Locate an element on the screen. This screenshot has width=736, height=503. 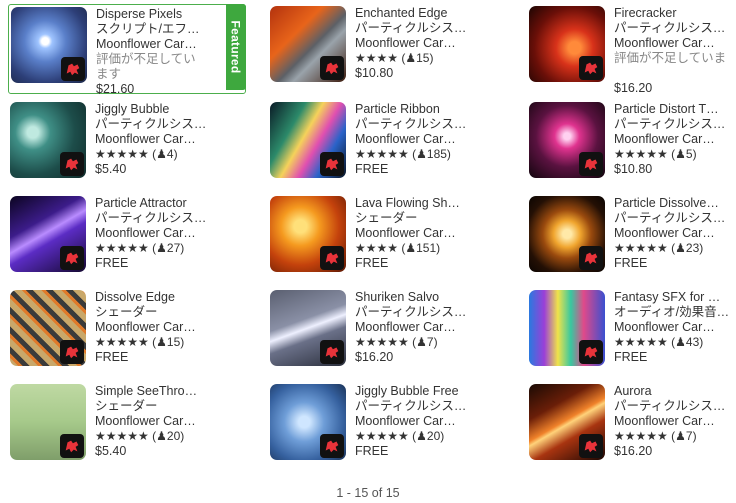
asset-title: Jiggly Bubble is located at coordinates (154, 109).